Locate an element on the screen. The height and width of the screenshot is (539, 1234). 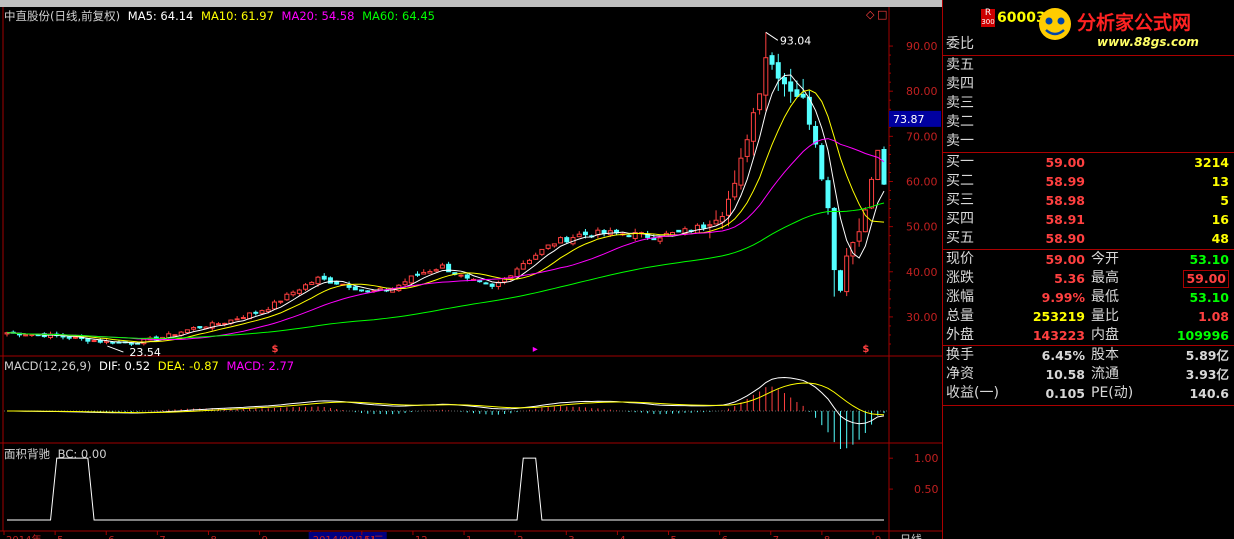
stat-value: 143223 is located at coordinates (1058, 335).